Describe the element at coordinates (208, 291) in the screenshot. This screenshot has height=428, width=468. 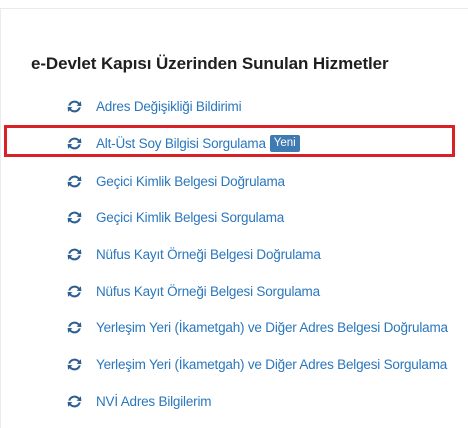
I see `service-label: Nüfus Kayıt Örneği Belgesi Sorgulama` at that location.